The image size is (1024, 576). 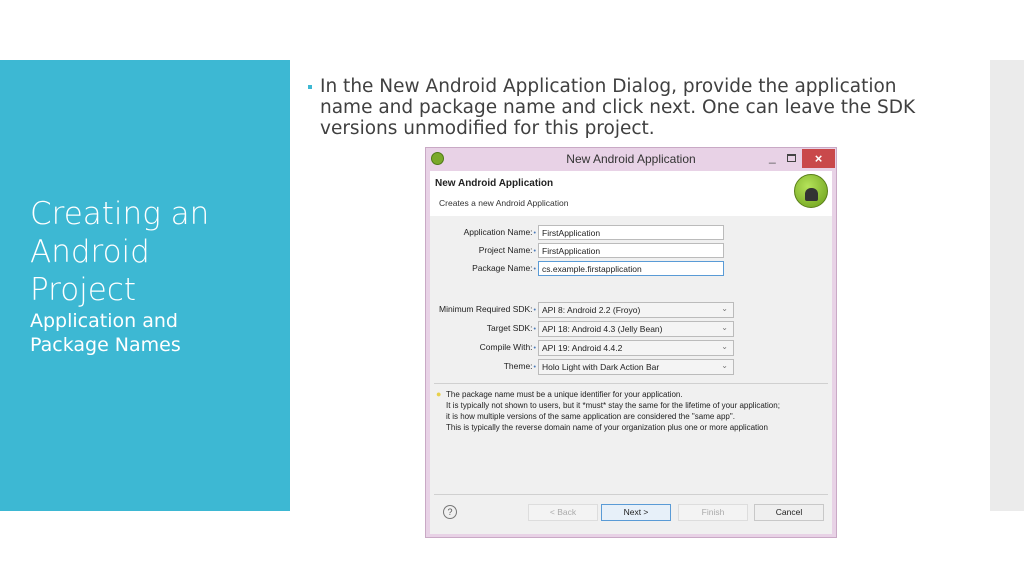 What do you see at coordinates (636, 348) in the screenshot?
I see `compile-with-select: API 19: Android 4.4.2 ⌄` at bounding box center [636, 348].